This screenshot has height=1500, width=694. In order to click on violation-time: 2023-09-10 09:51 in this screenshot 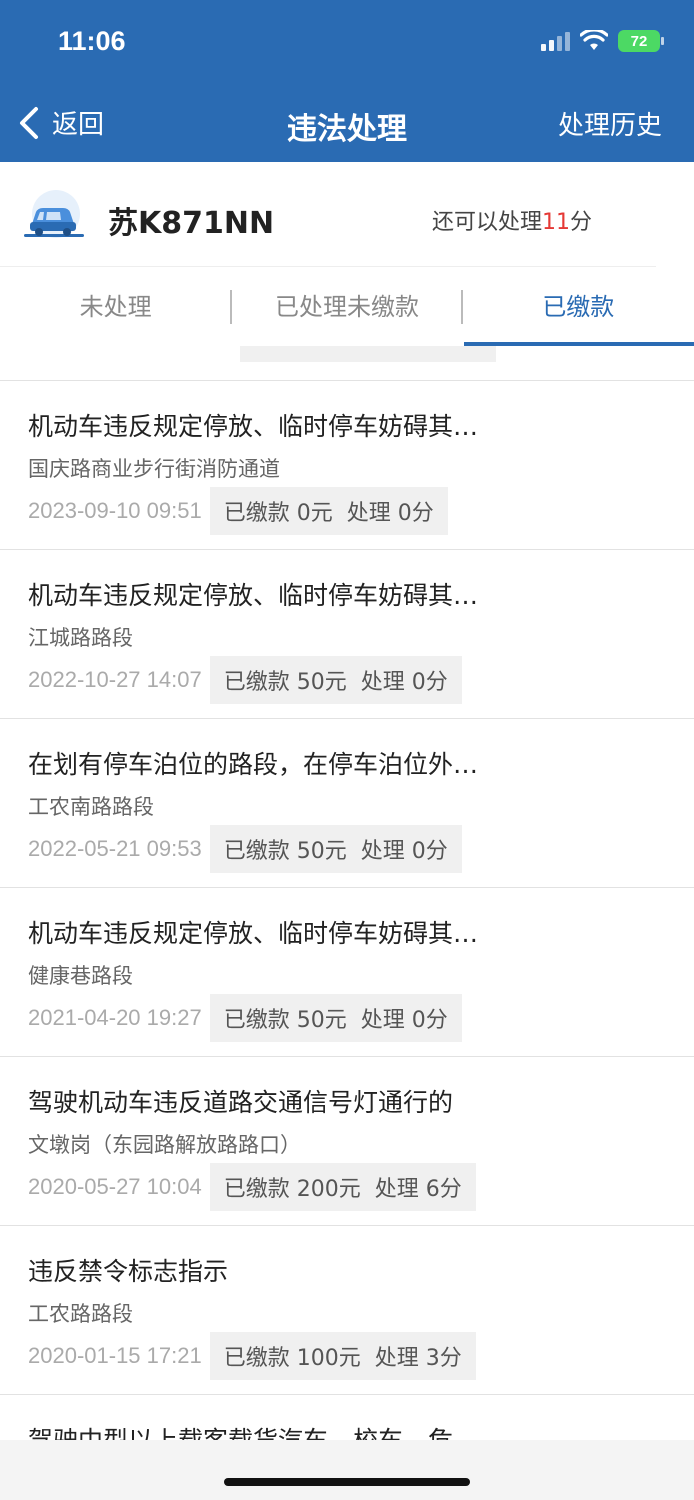, I will do `click(115, 510)`.